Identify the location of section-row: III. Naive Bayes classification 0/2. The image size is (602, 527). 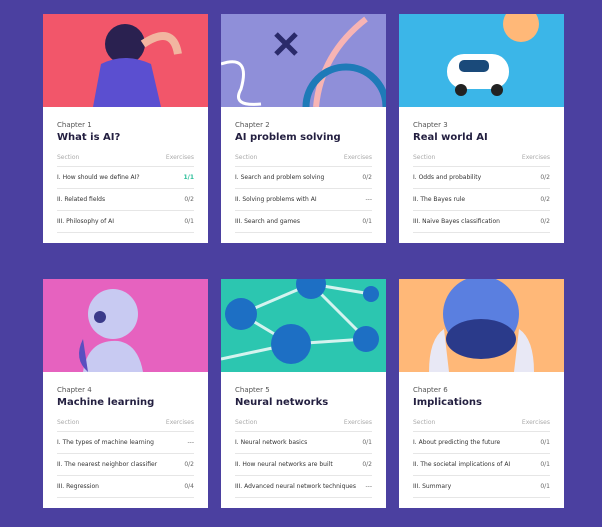
(481, 222).